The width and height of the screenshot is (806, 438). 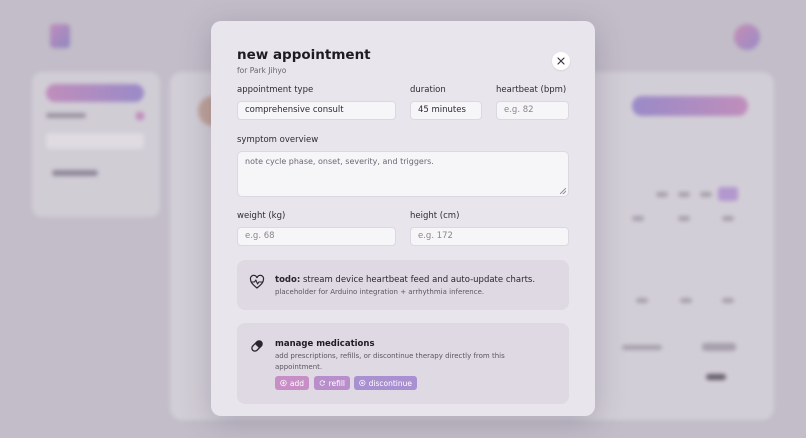 I want to click on height-field: e.g. 172, so click(x=489, y=236).